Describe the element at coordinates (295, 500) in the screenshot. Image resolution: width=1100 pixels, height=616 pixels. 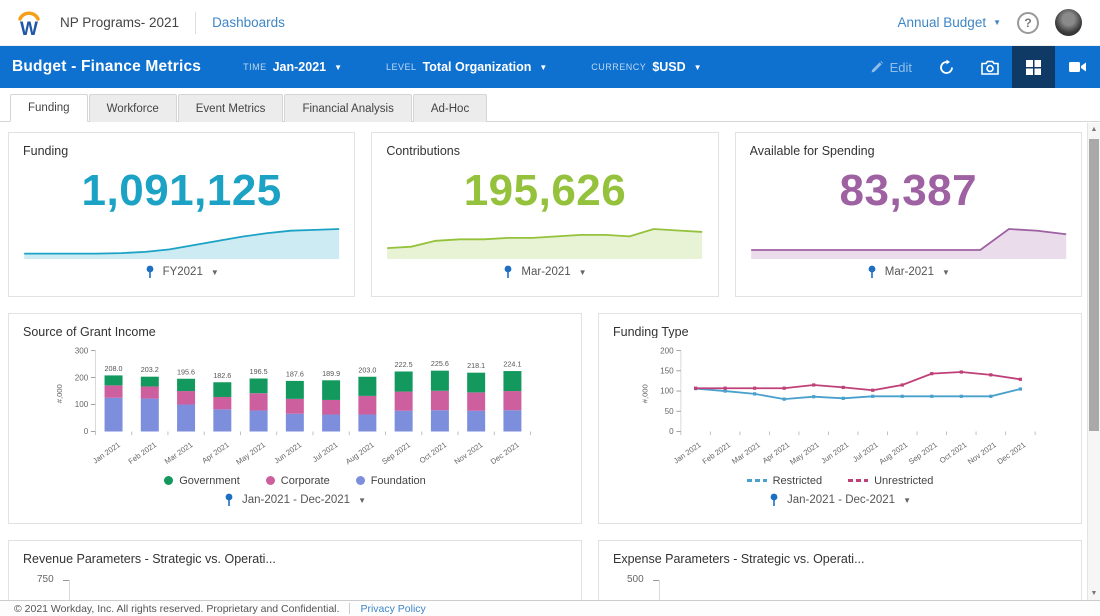
I see `grant-income-period-selector: Jan-2021 - Dec-2021 ▼` at that location.